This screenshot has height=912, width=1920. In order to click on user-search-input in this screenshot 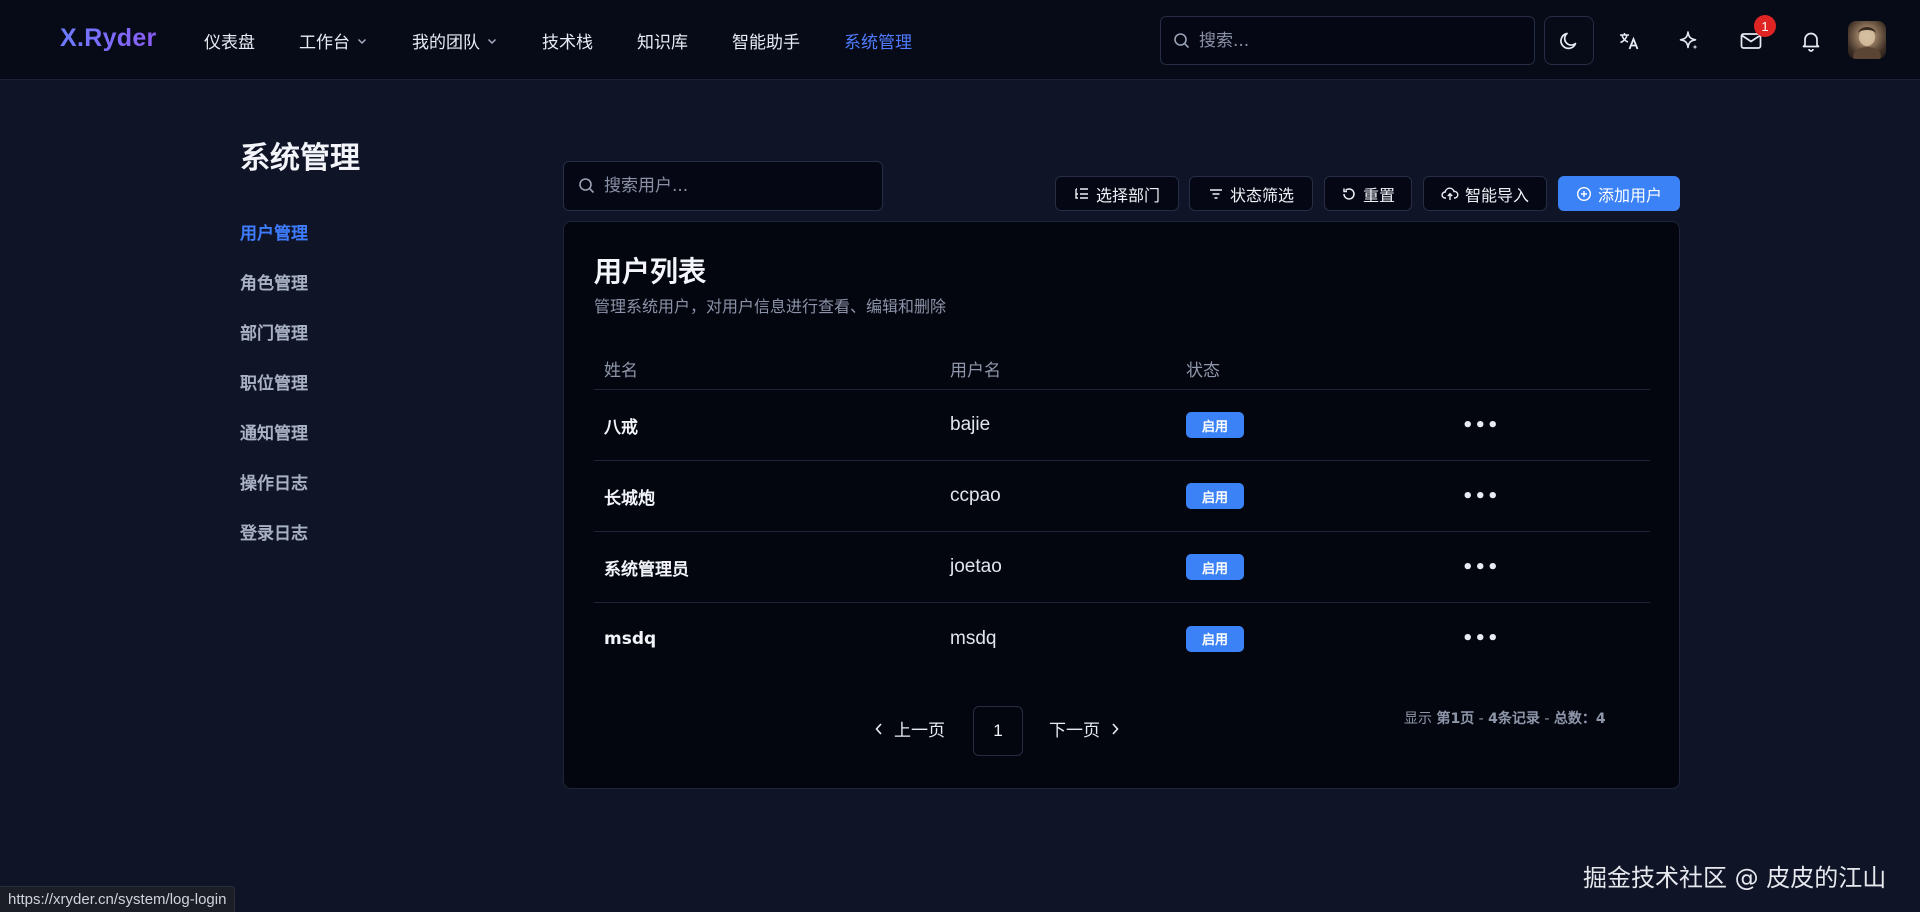, I will do `click(743, 186)`.